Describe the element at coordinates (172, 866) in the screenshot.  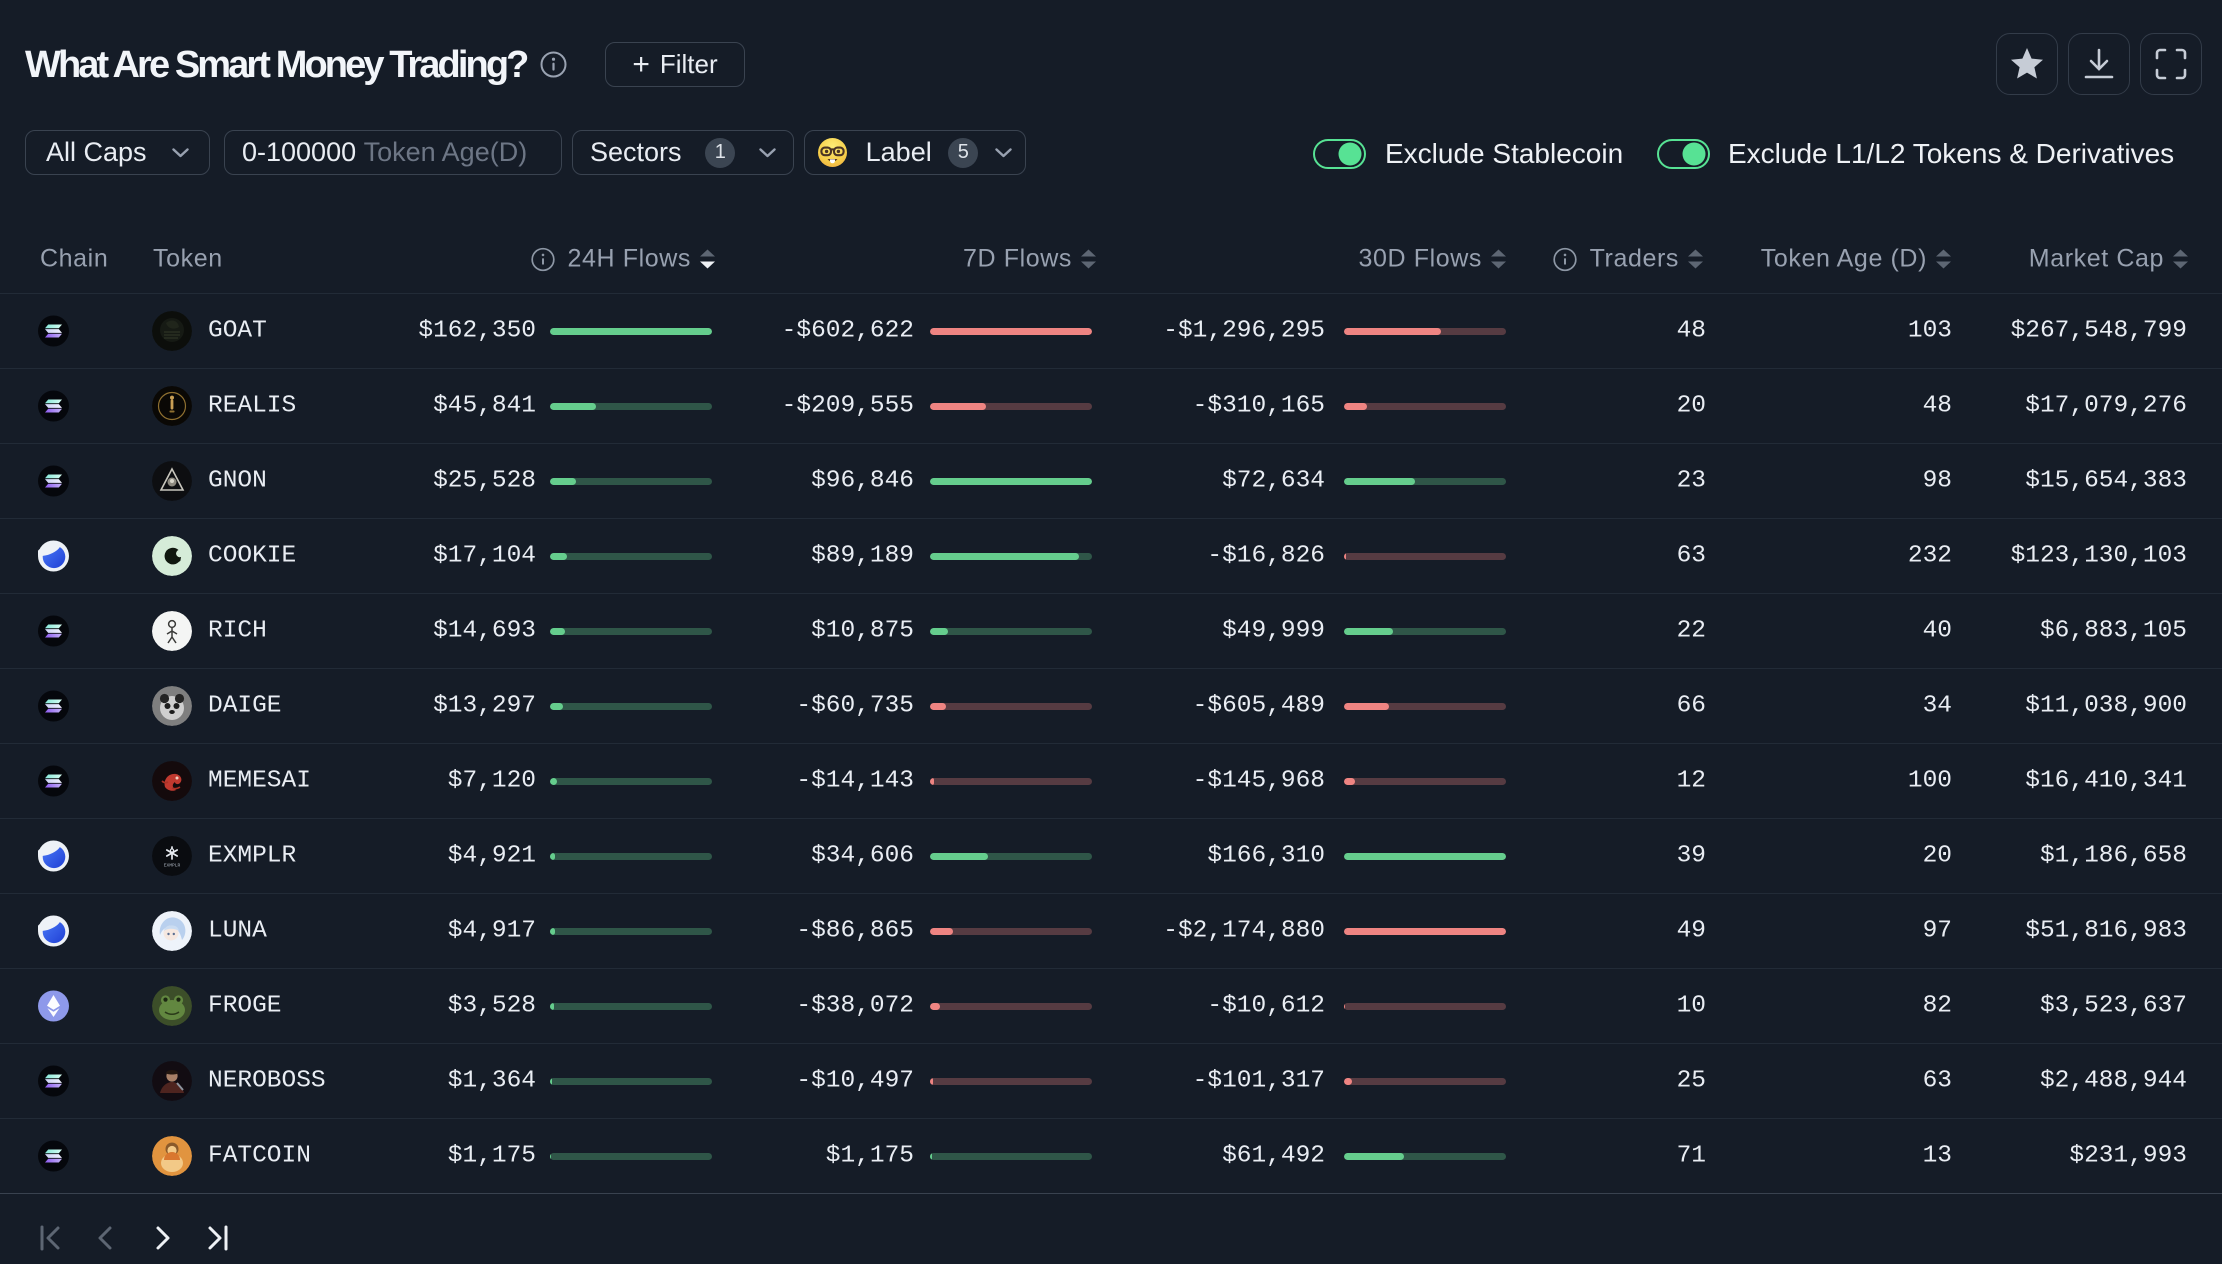
I see `svg-text: EXMPLR` at that location.